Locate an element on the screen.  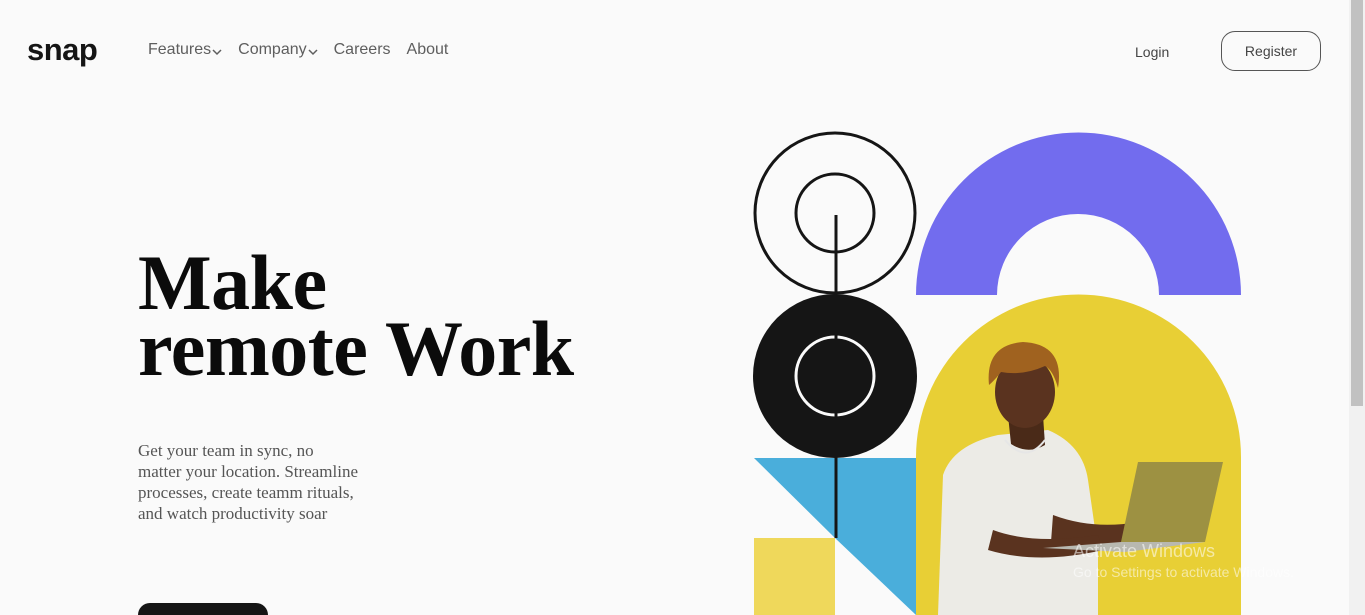
nav-item-label: Company is located at coordinates (272, 49).